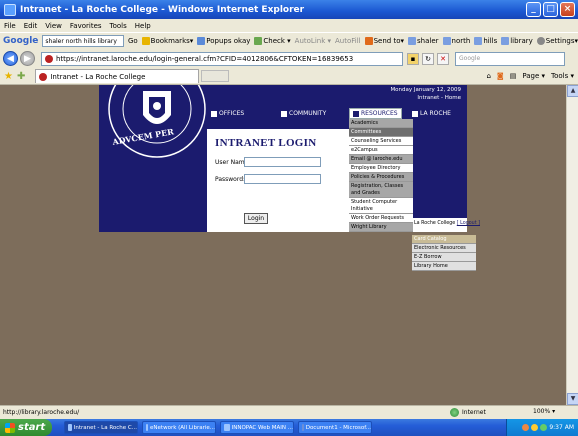  I want to click on maximize-button: □, so click(550, 9).